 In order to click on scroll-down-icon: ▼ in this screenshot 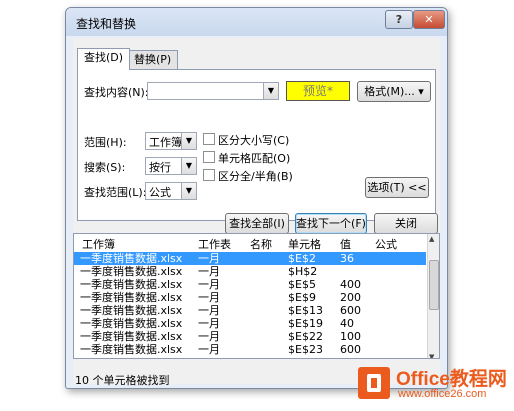, I will do `click(431, 355)`.